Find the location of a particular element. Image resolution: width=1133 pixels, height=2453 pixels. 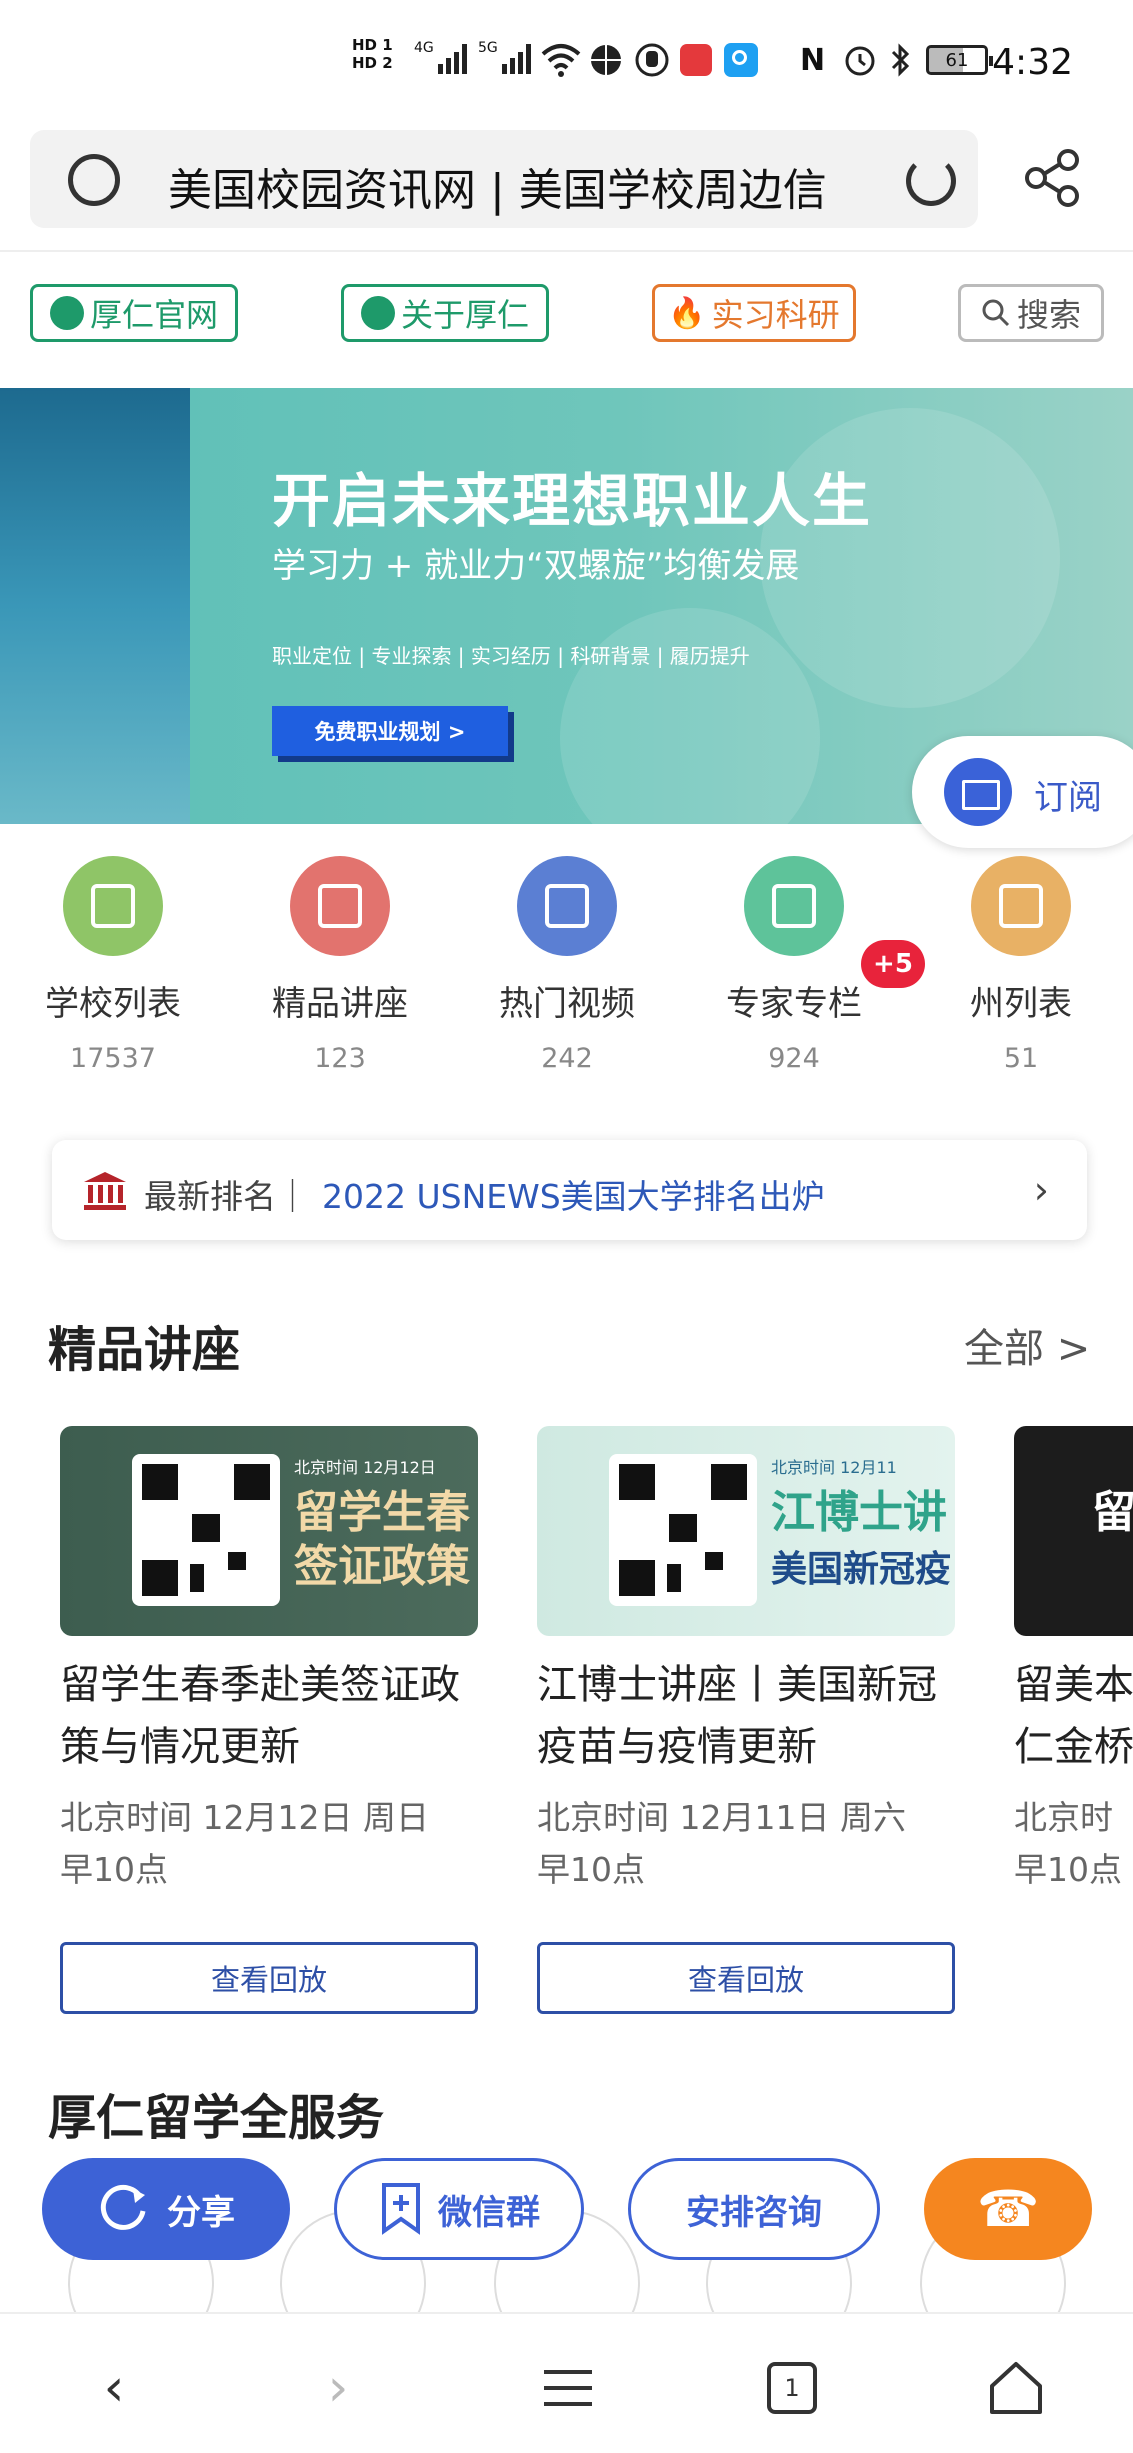

ranking-card: 最新排名｜ 2022 USNEWS美国大学排名出炉 › is located at coordinates (569, 1190).